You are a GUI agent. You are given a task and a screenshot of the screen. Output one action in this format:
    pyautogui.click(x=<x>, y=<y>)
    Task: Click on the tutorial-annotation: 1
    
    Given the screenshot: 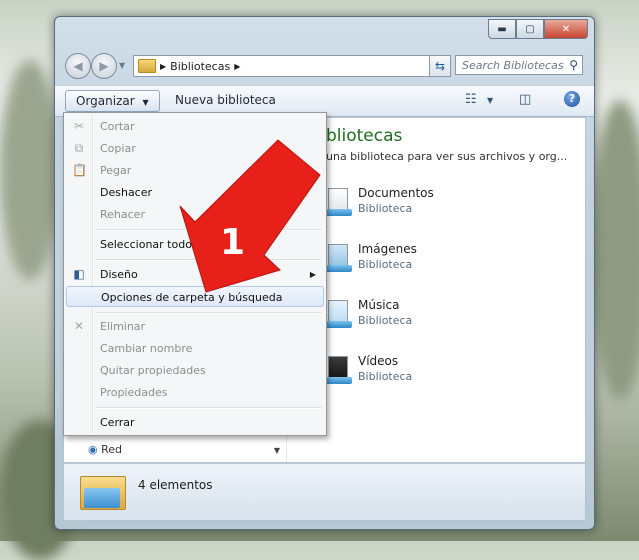 What is the action you would take?
    pyautogui.click(x=250, y=216)
    